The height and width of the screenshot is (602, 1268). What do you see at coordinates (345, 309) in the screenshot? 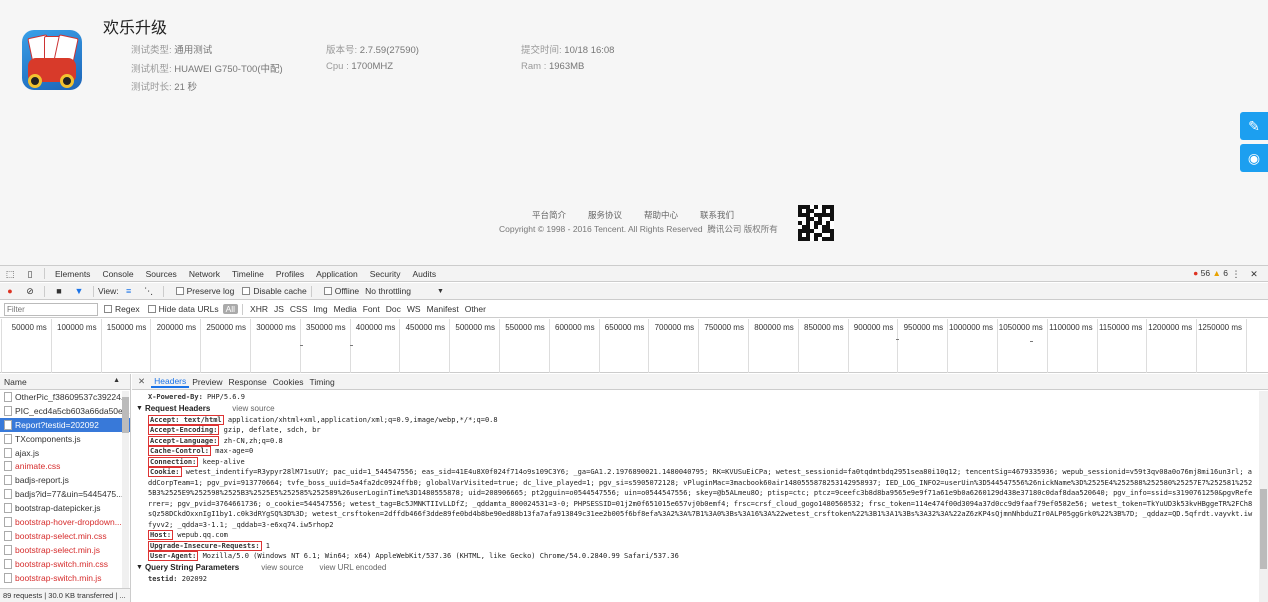
I see `filter-type-media: Media` at bounding box center [345, 309].